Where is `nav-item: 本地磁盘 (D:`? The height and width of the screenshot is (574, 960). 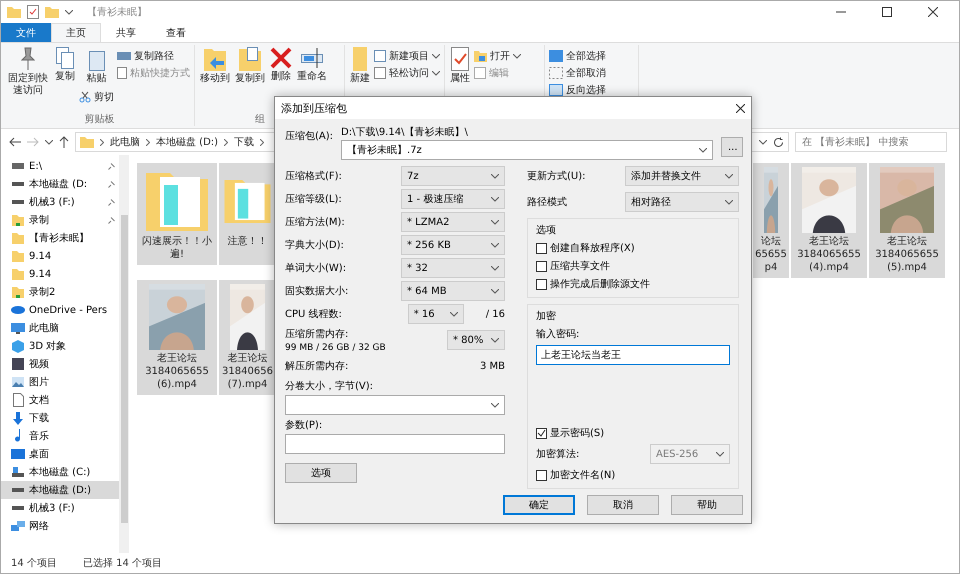
nav-item: 本地磁盘 (D: is located at coordinates (60, 184).